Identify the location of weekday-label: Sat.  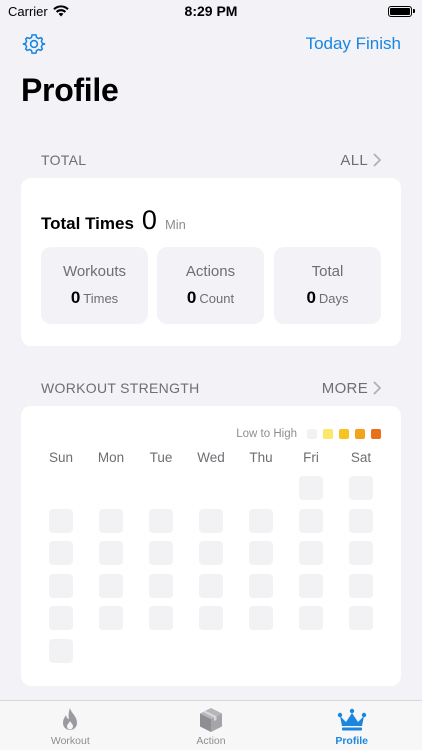
(361, 457).